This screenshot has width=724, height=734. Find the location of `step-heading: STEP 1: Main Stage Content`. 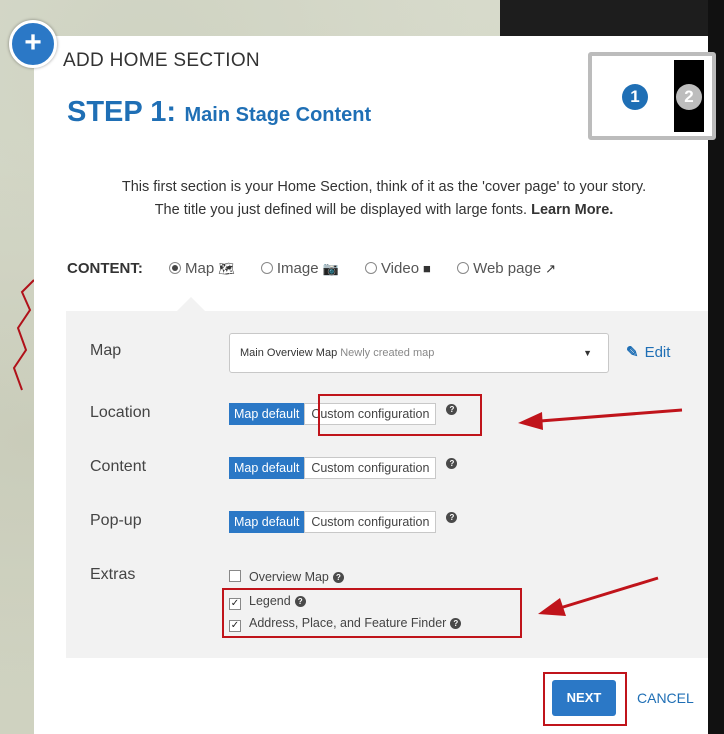

step-heading: STEP 1: Main Stage Content is located at coordinates (219, 112).